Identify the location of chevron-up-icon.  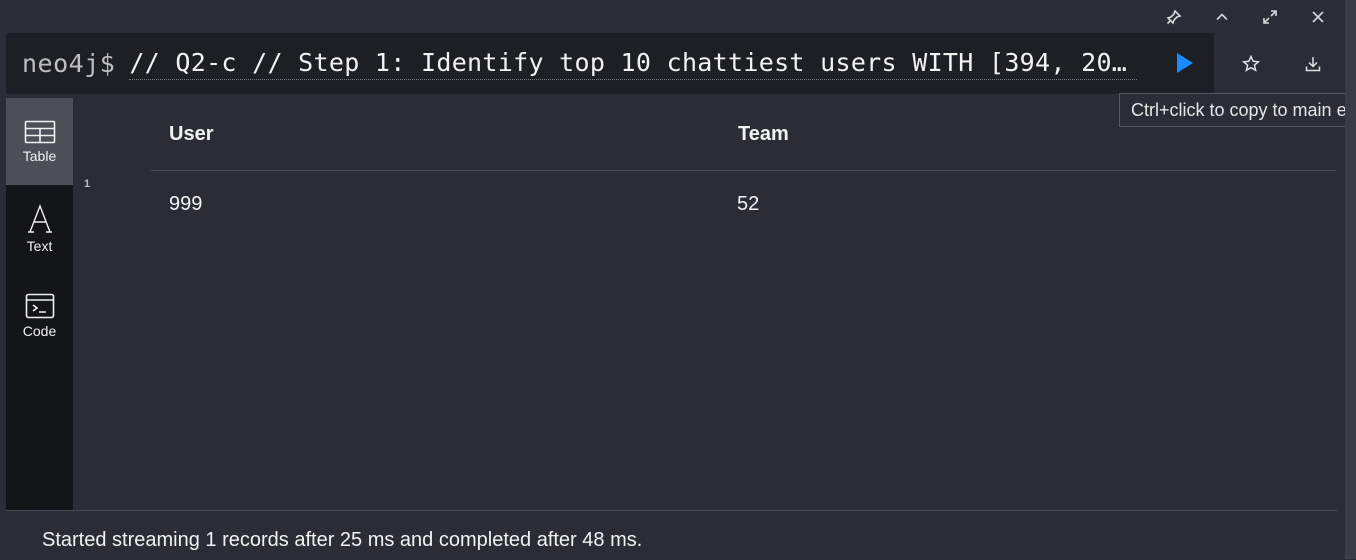
(1222, 17).